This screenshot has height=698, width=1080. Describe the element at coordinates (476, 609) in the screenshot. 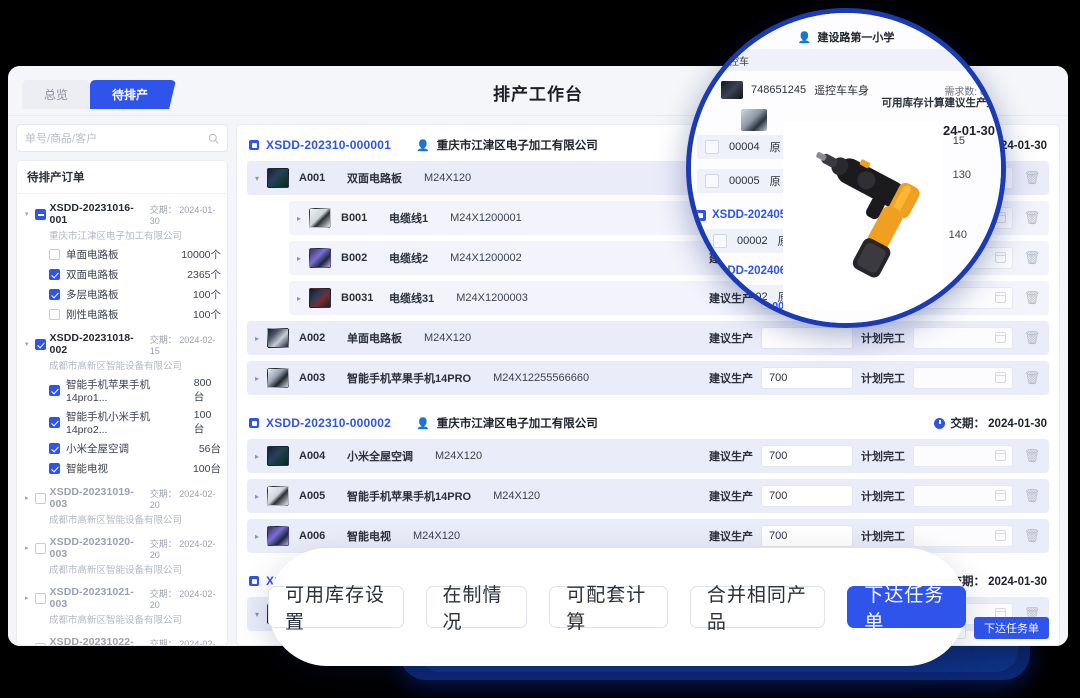

I see `wip-status-button: 在制情况` at that location.